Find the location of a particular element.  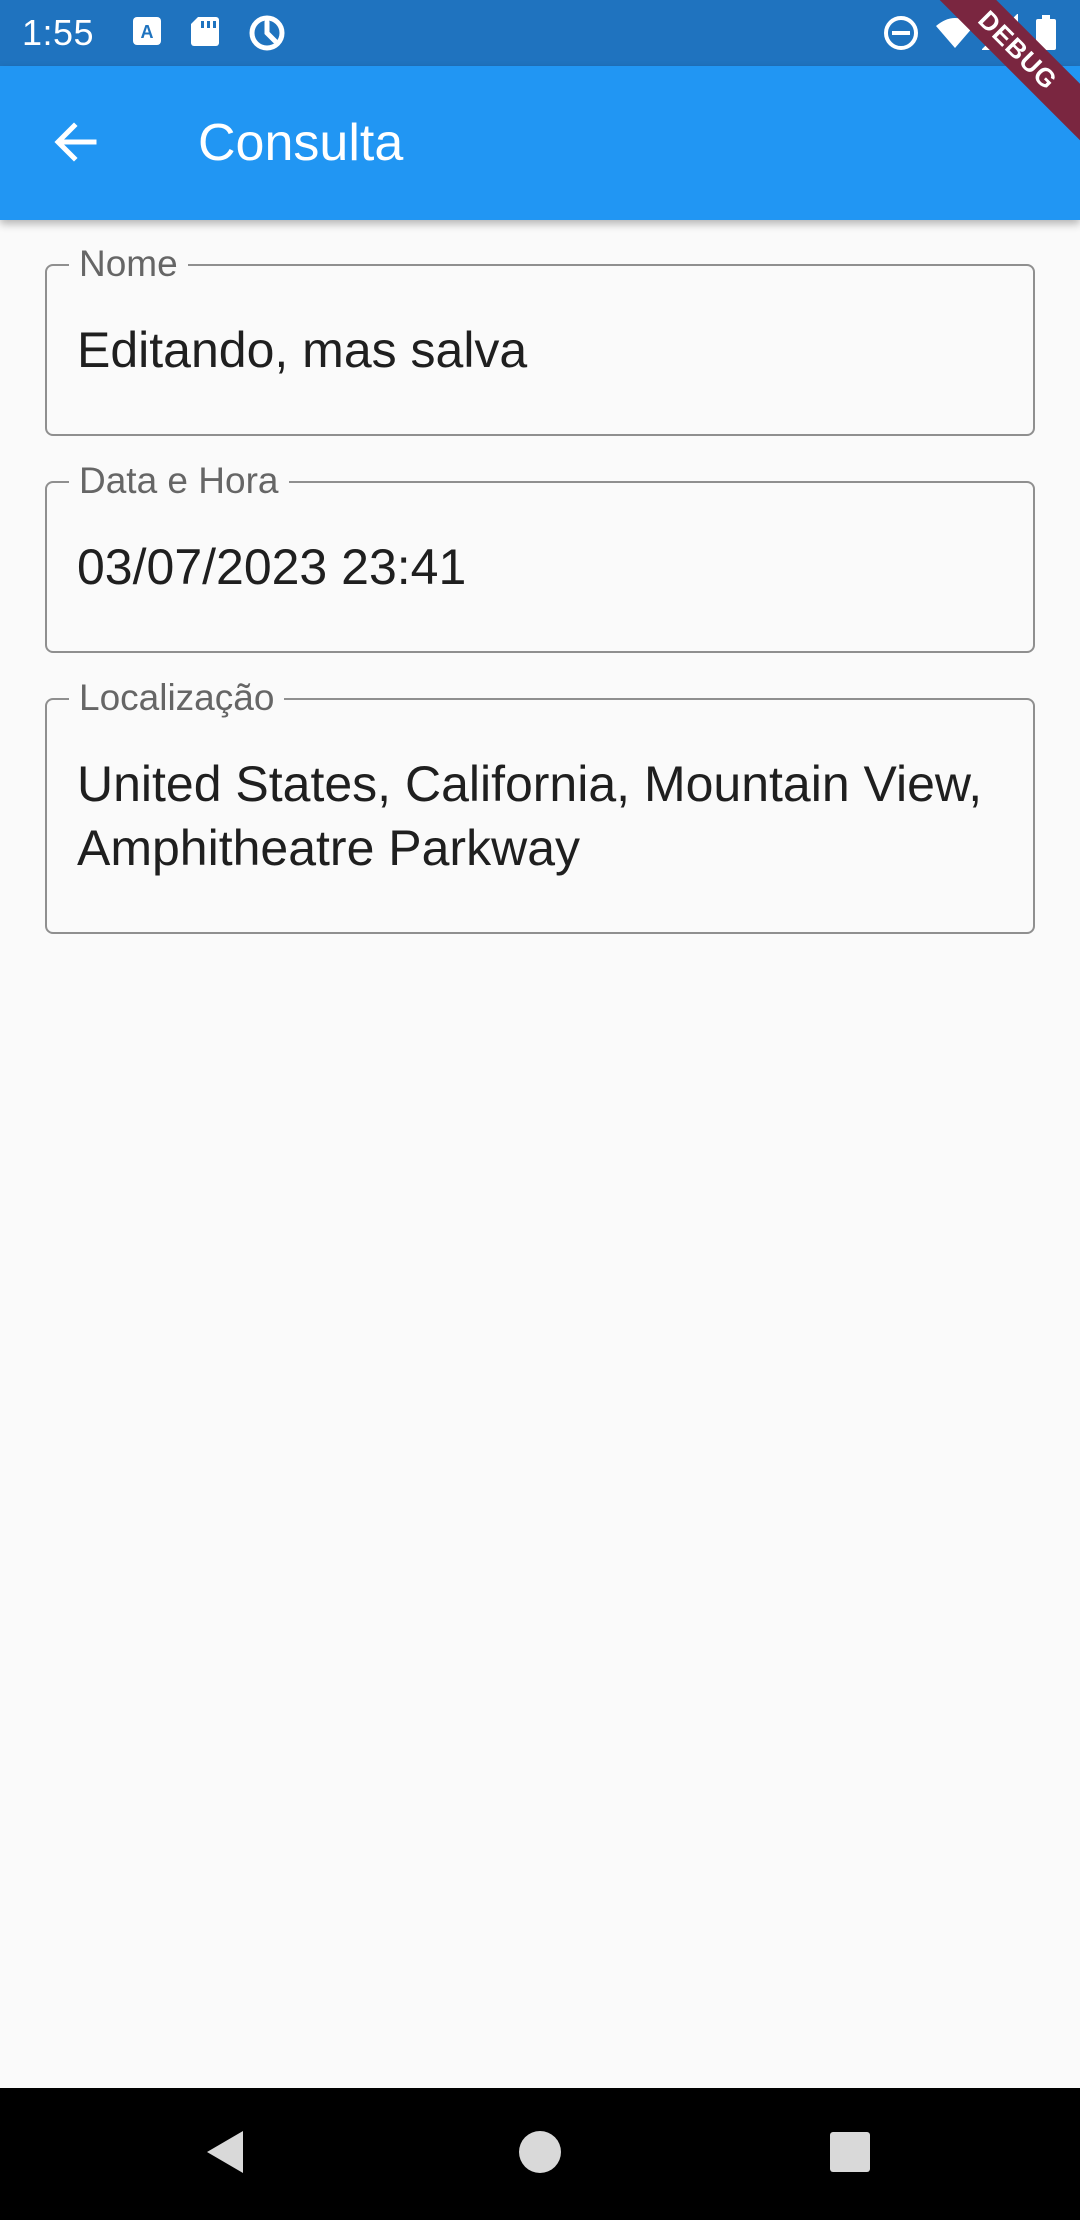

name-field: Nome Editando, mas salva is located at coordinates (540, 339).